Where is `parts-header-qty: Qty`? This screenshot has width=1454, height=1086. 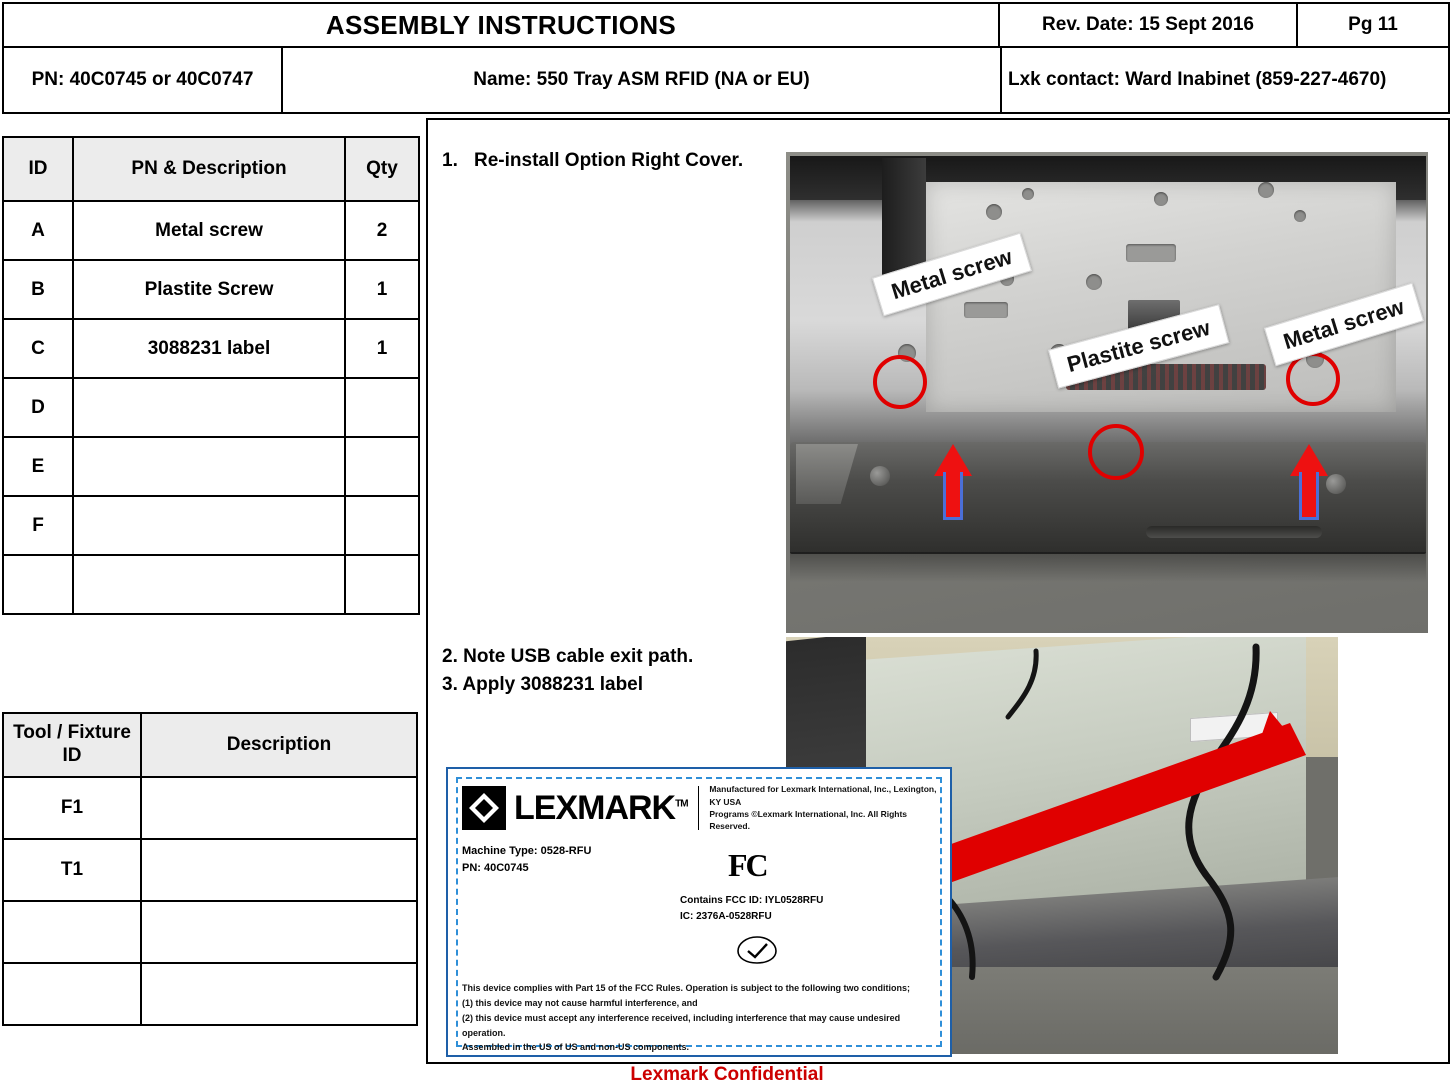 parts-header-qty: Qty is located at coordinates (382, 169).